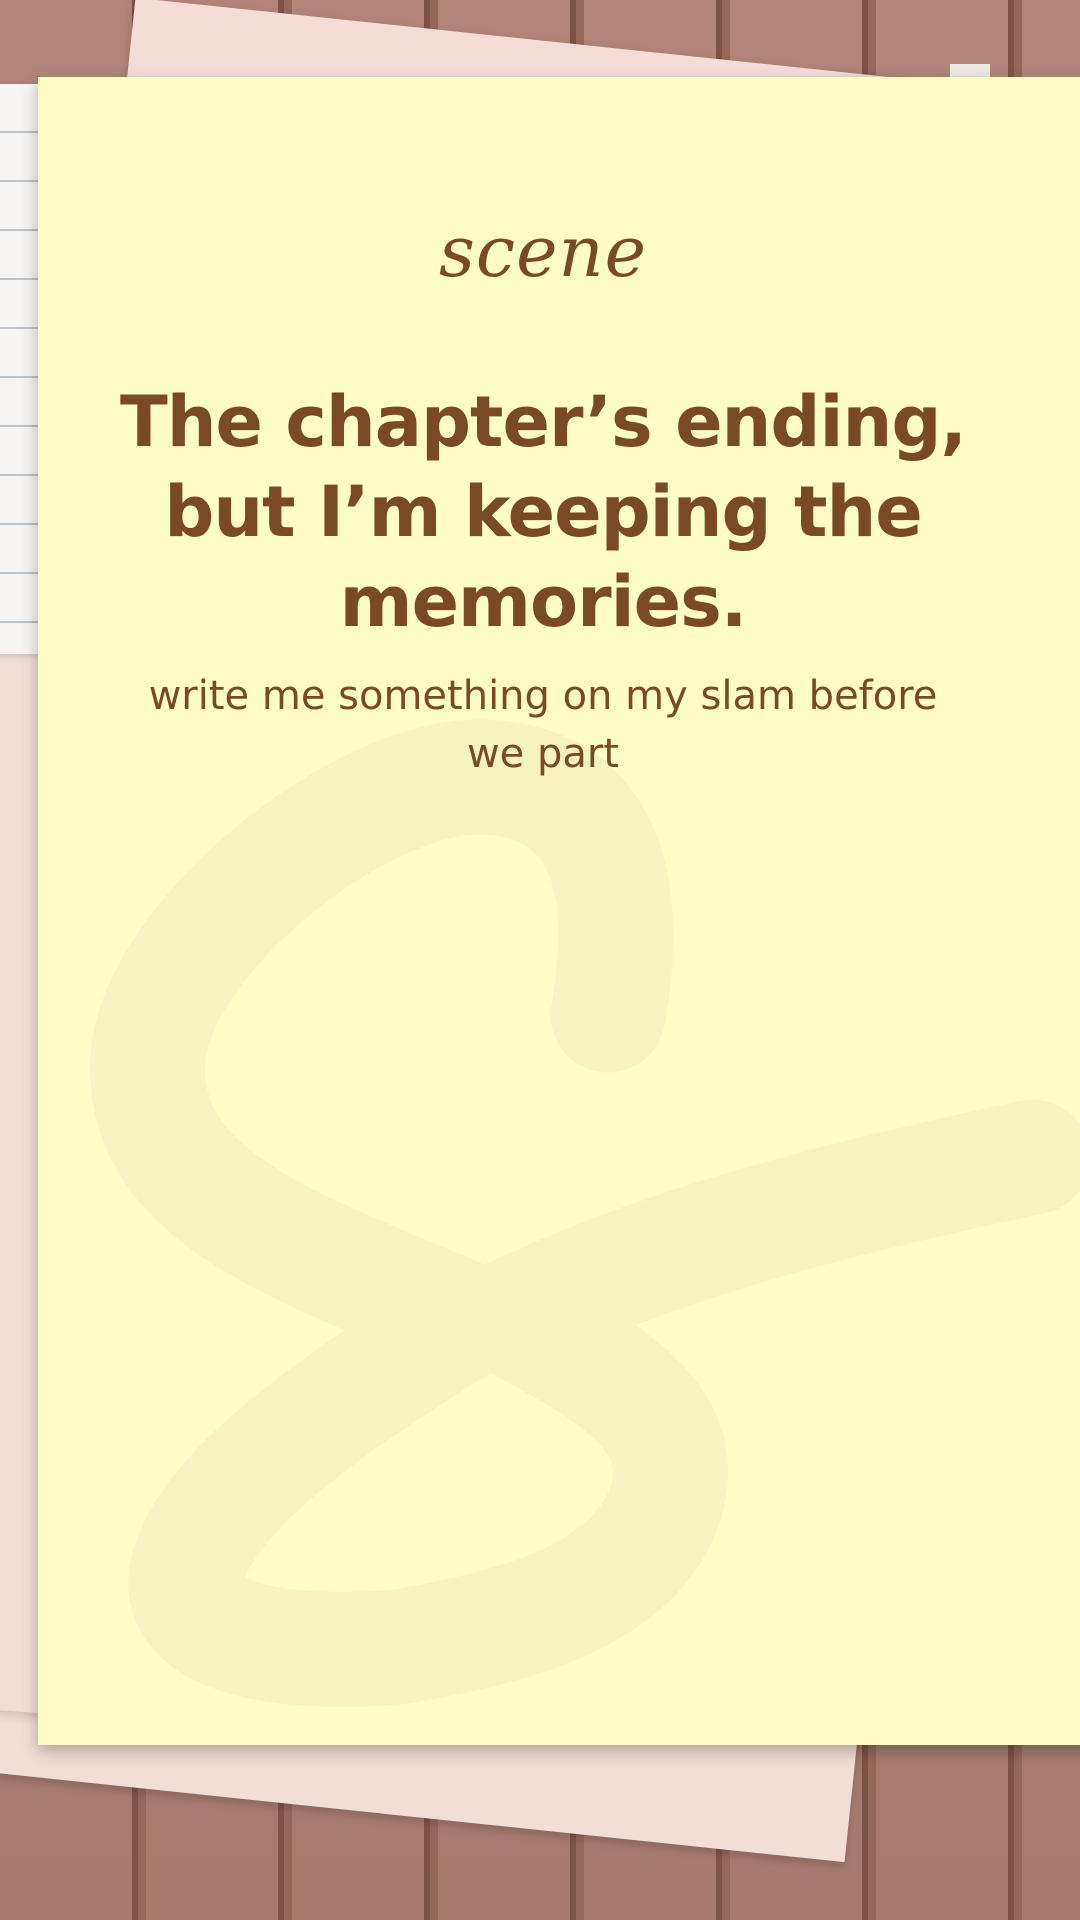 This screenshot has height=1920, width=1080. I want to click on script-label: scene, so click(543, 252).